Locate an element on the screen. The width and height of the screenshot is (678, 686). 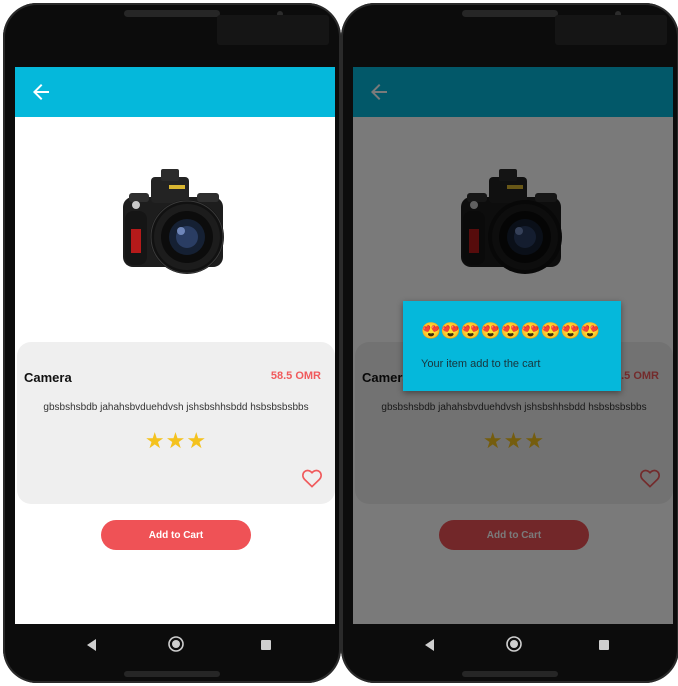
arrow-left-icon is located at coordinates (41, 92).